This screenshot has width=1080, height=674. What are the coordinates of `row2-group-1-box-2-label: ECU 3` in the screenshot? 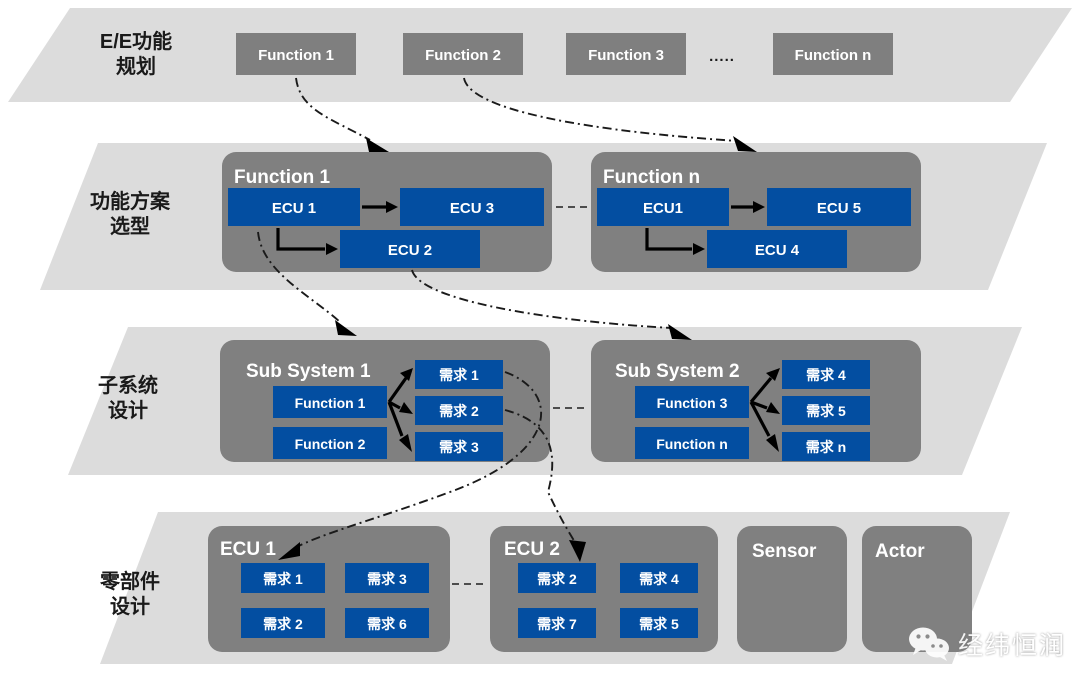 It's located at (472, 208).